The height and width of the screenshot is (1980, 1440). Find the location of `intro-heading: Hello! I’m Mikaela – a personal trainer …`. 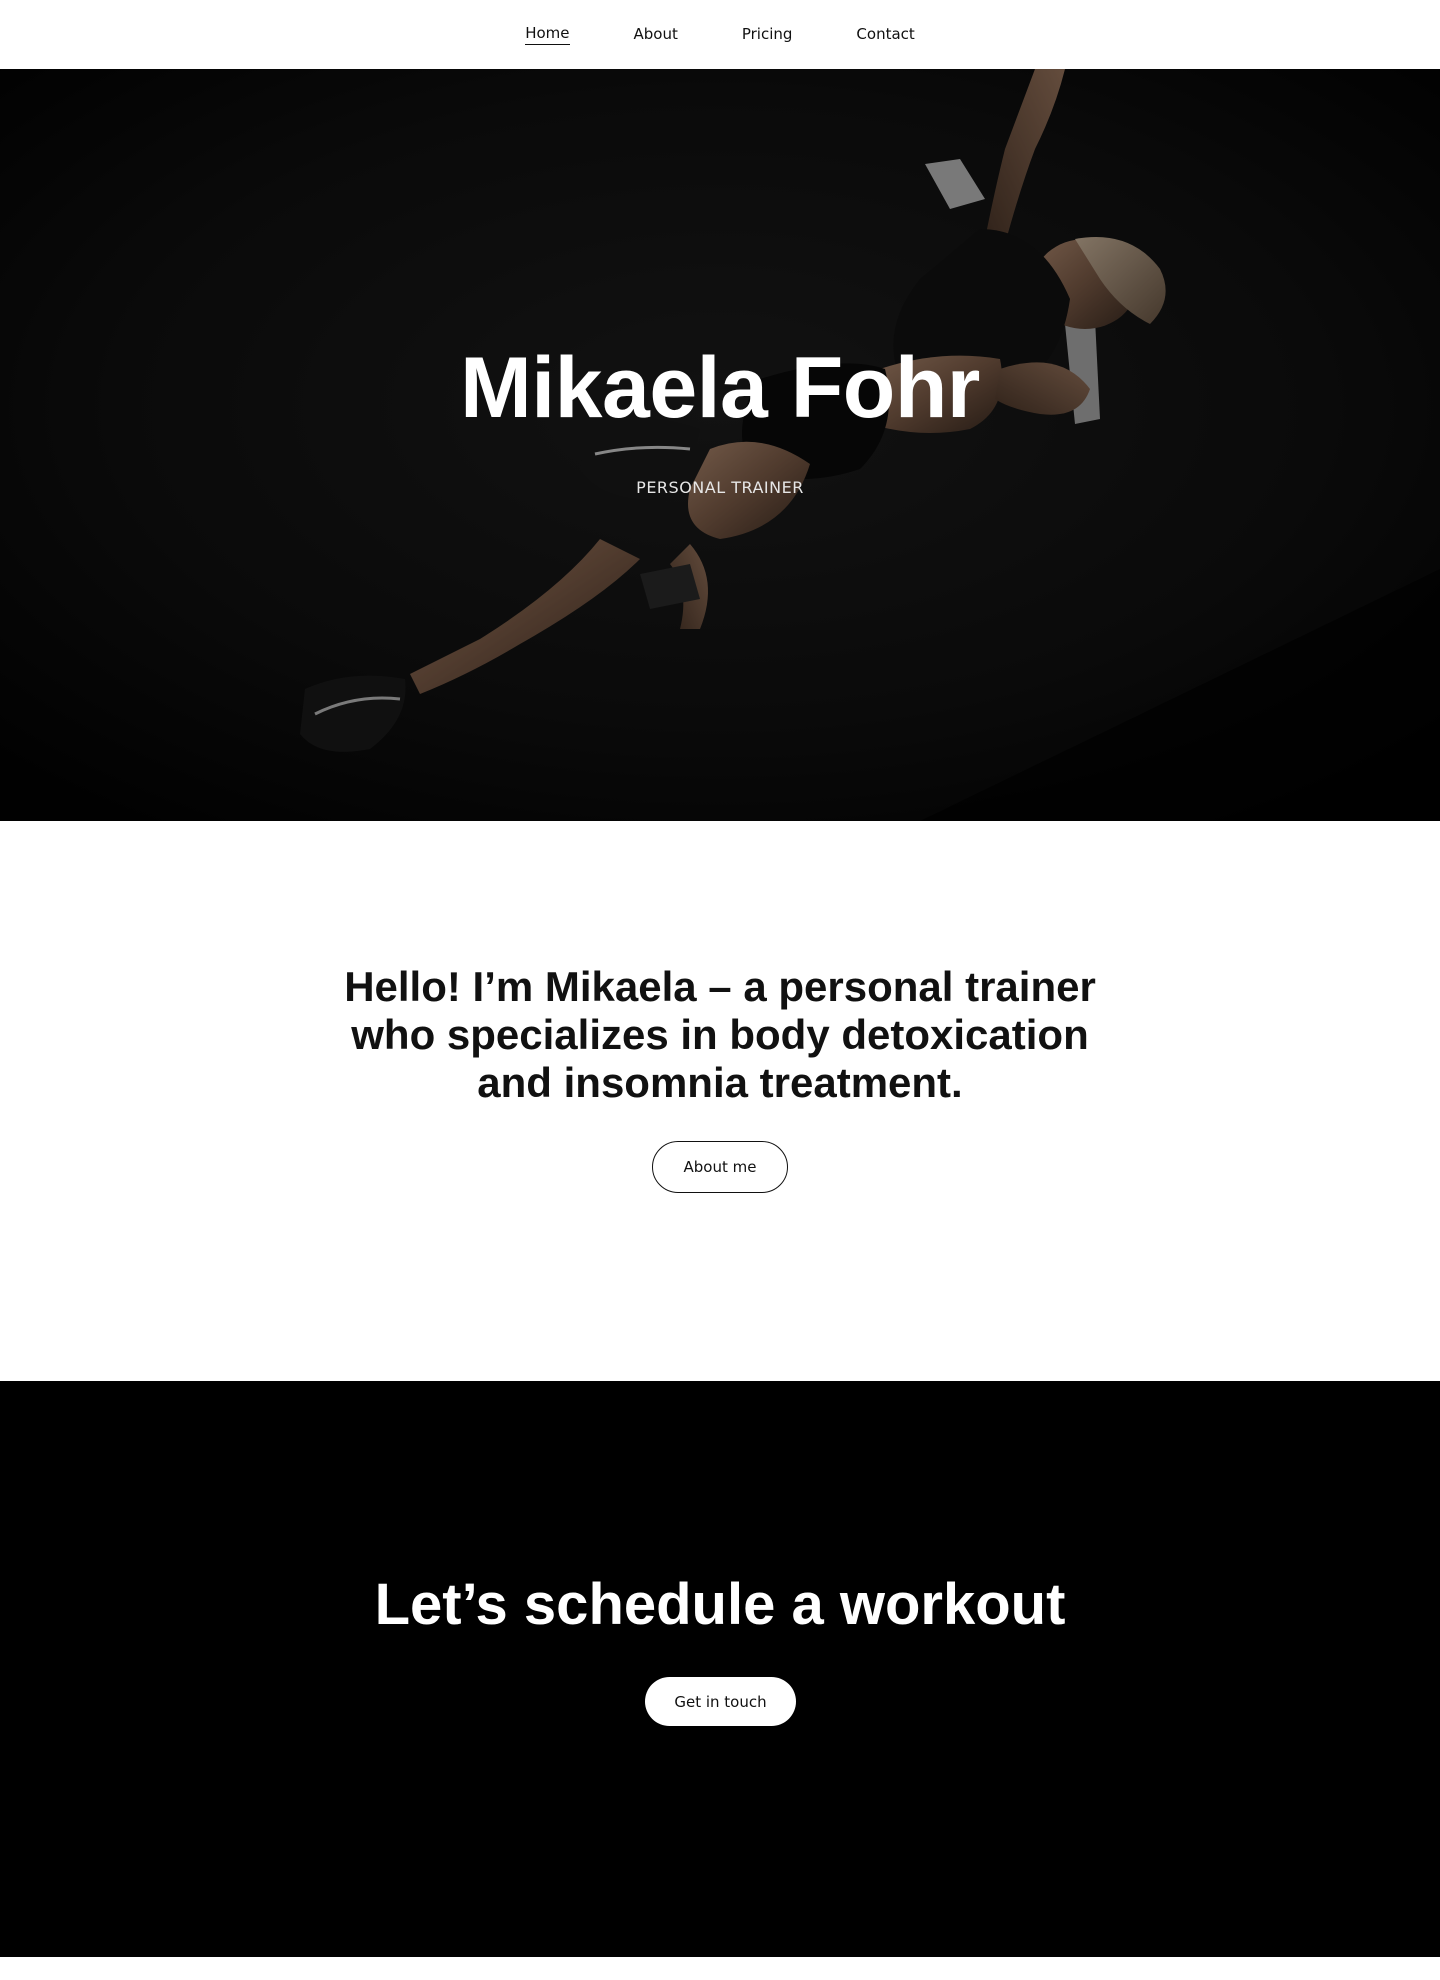

intro-heading: Hello! I’m Mikaela – a personal trainer … is located at coordinates (720, 1034).